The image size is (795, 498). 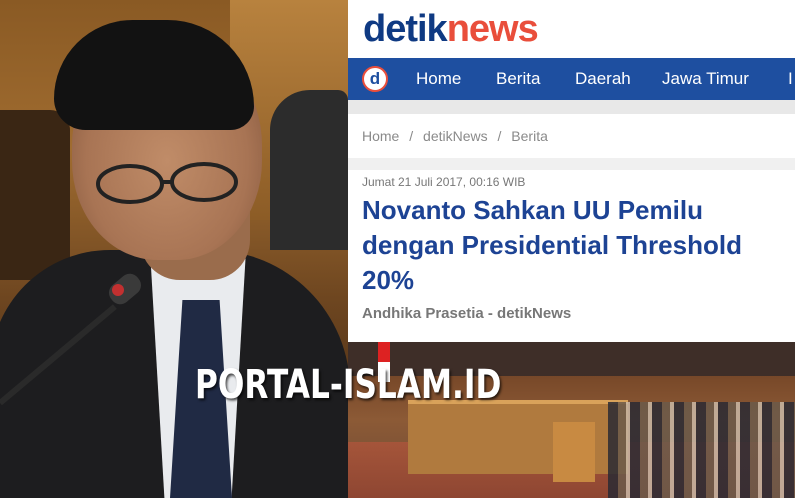 What do you see at coordinates (35, 195) in the screenshot?
I see `chair` at bounding box center [35, 195].